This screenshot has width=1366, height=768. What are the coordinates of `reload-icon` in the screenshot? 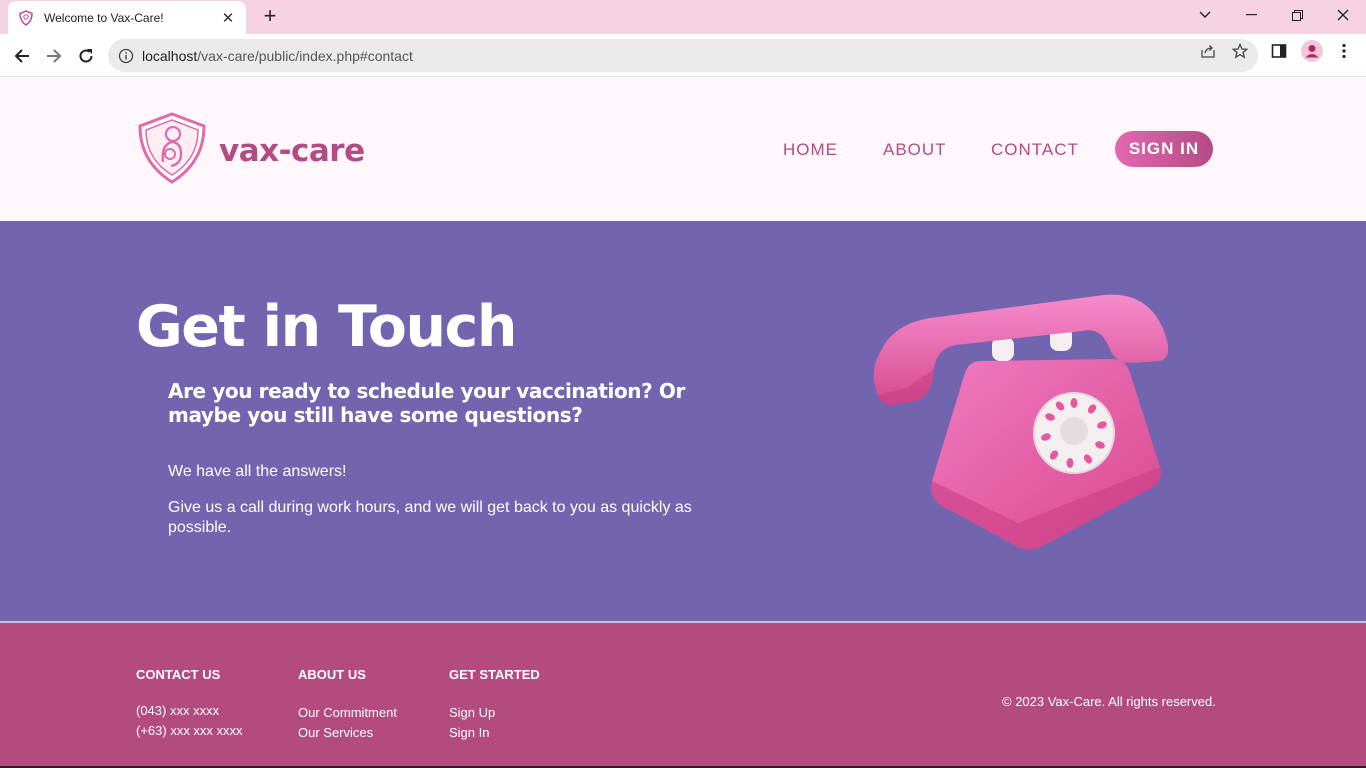 It's located at (86, 56).